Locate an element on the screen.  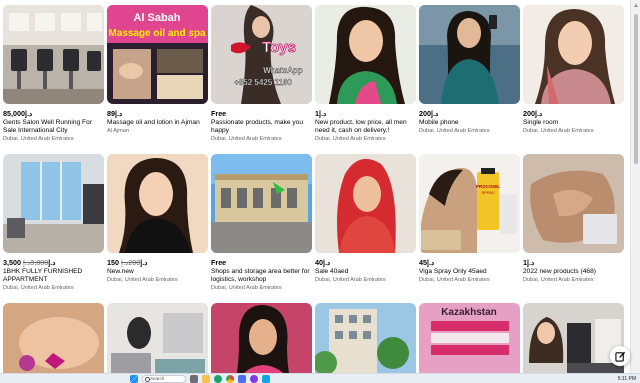
taskbar-clock: 5:11 PM is located at coordinates (626, 379).